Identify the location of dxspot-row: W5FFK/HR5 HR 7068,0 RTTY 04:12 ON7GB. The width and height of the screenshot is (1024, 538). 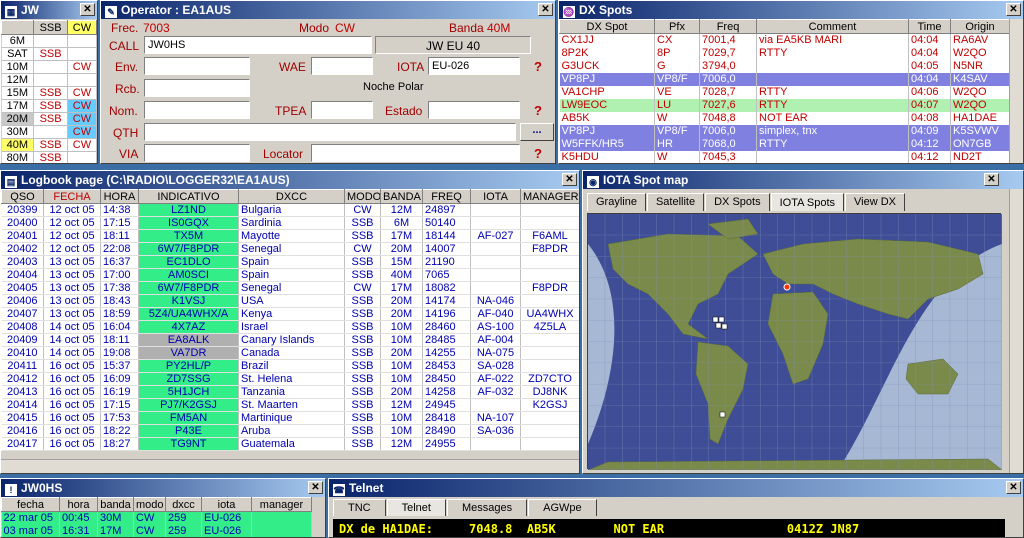
(784, 144).